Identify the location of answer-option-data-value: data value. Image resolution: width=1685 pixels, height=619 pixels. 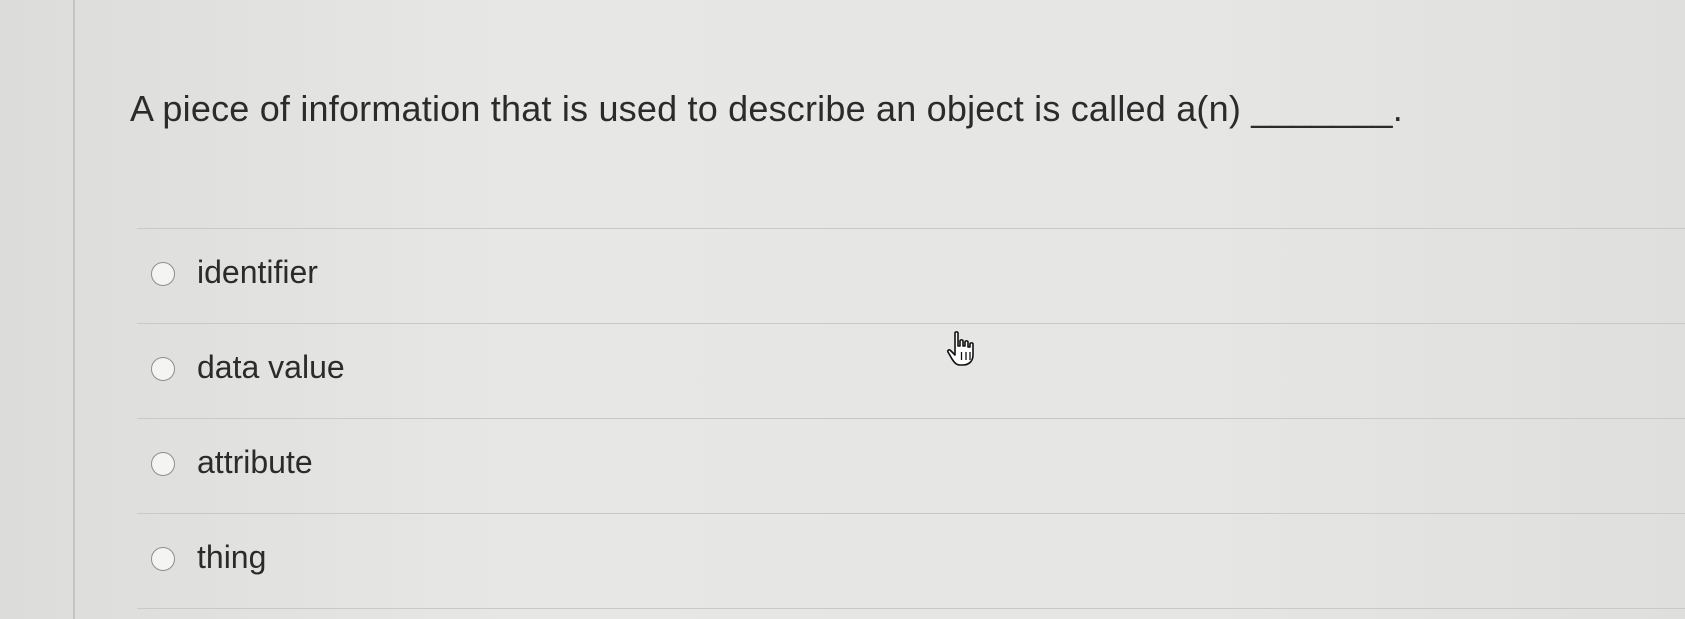
(911, 371).